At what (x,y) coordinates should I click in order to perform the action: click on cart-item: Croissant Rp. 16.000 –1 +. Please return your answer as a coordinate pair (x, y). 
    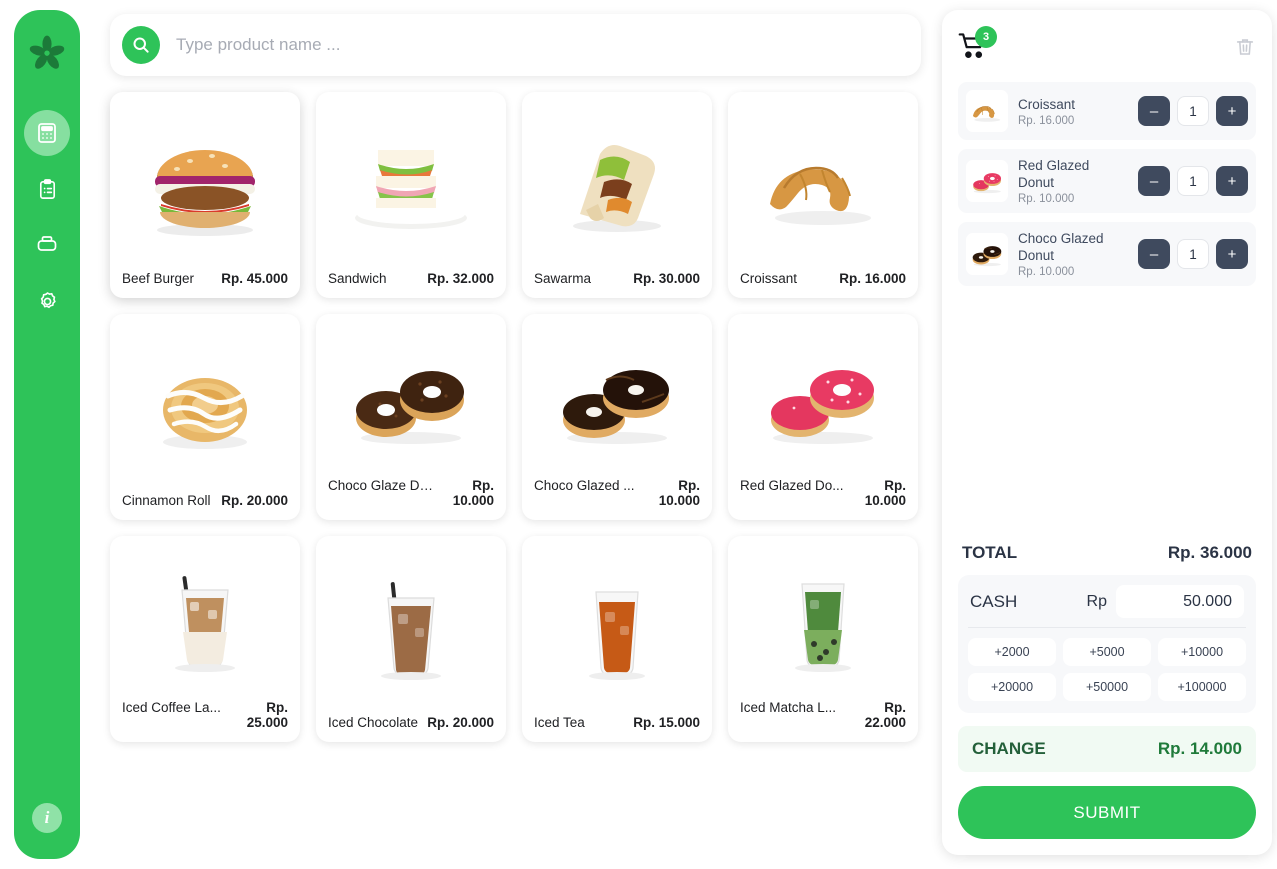
    Looking at the image, I should click on (1107, 111).